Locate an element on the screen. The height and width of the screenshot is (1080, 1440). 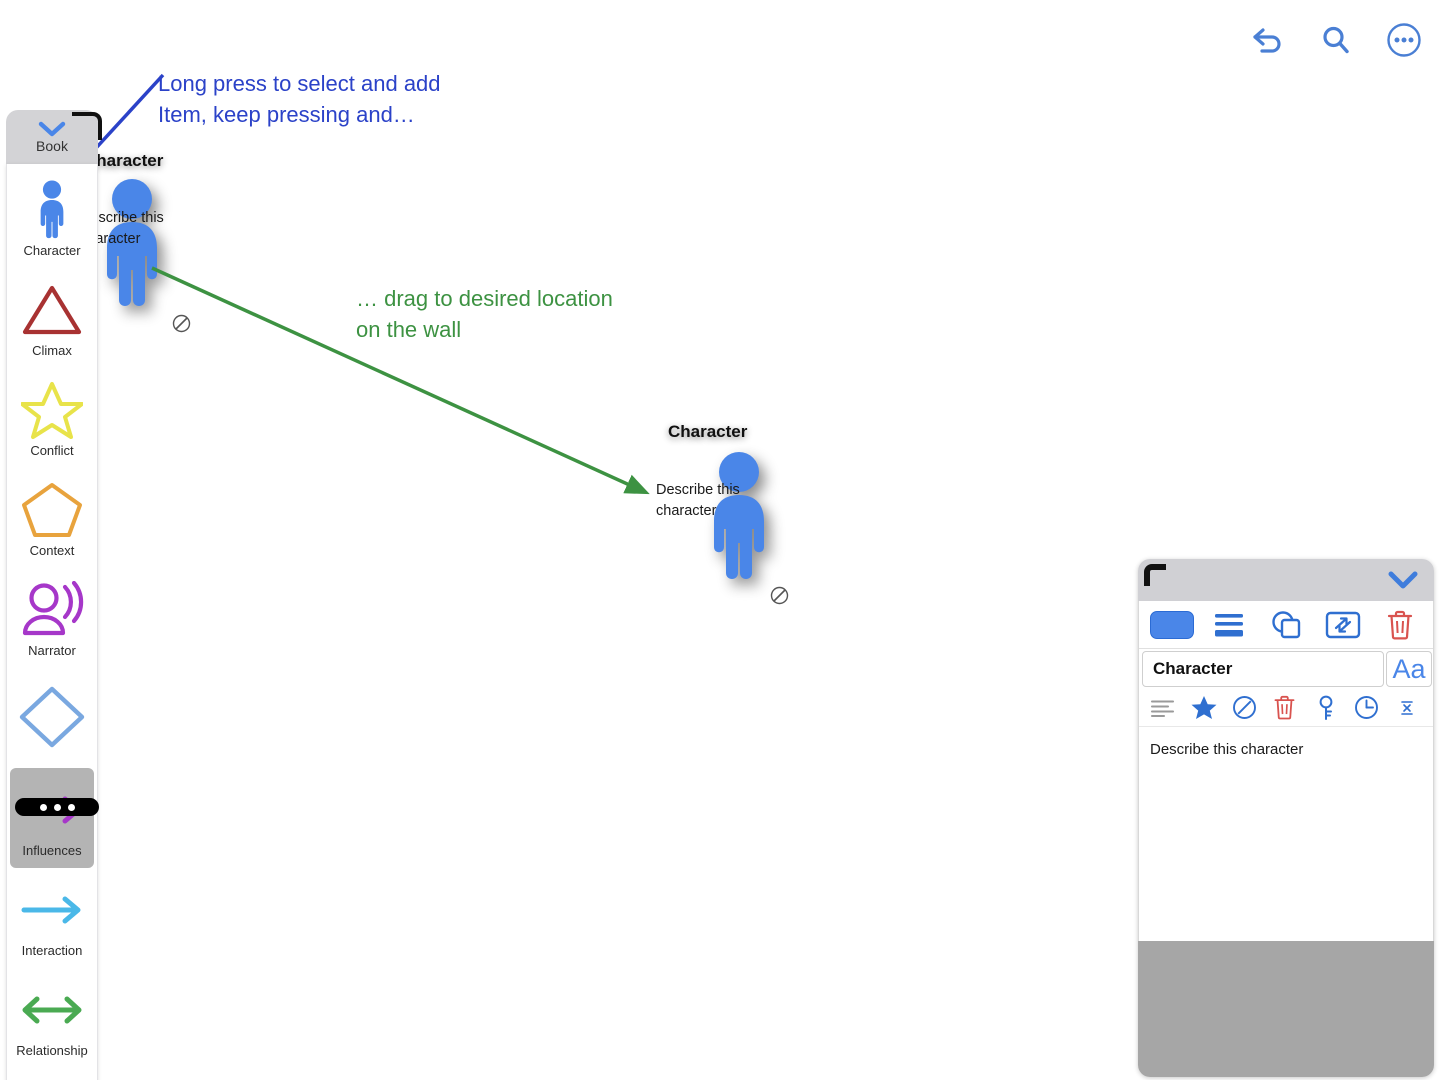
inspector-primary-toolbar is located at coordinates (1286, 625).